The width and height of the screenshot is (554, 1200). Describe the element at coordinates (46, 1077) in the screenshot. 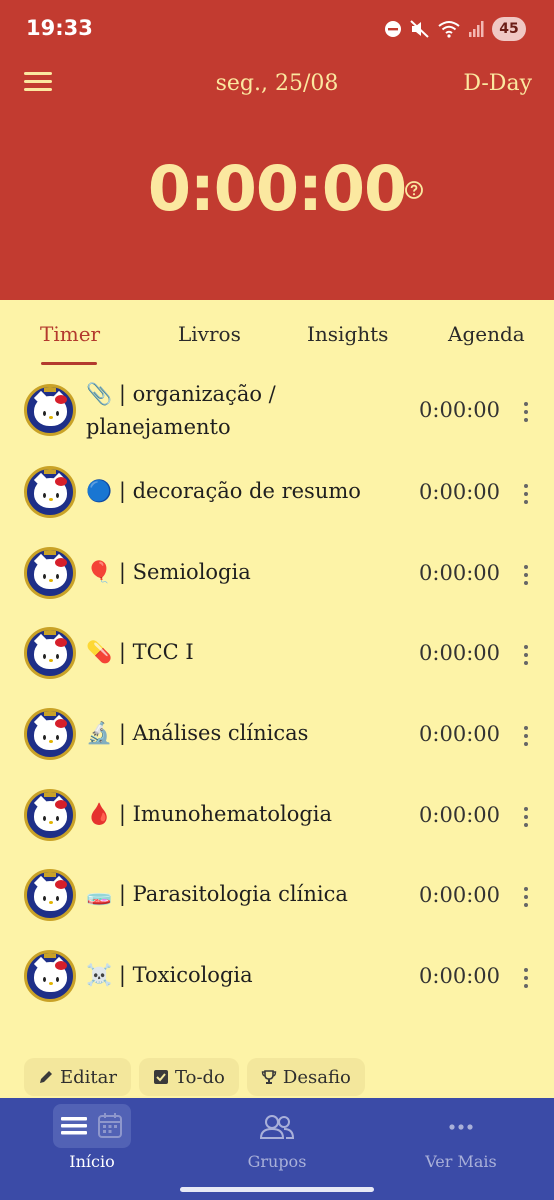

I see `pencil-icon` at that location.